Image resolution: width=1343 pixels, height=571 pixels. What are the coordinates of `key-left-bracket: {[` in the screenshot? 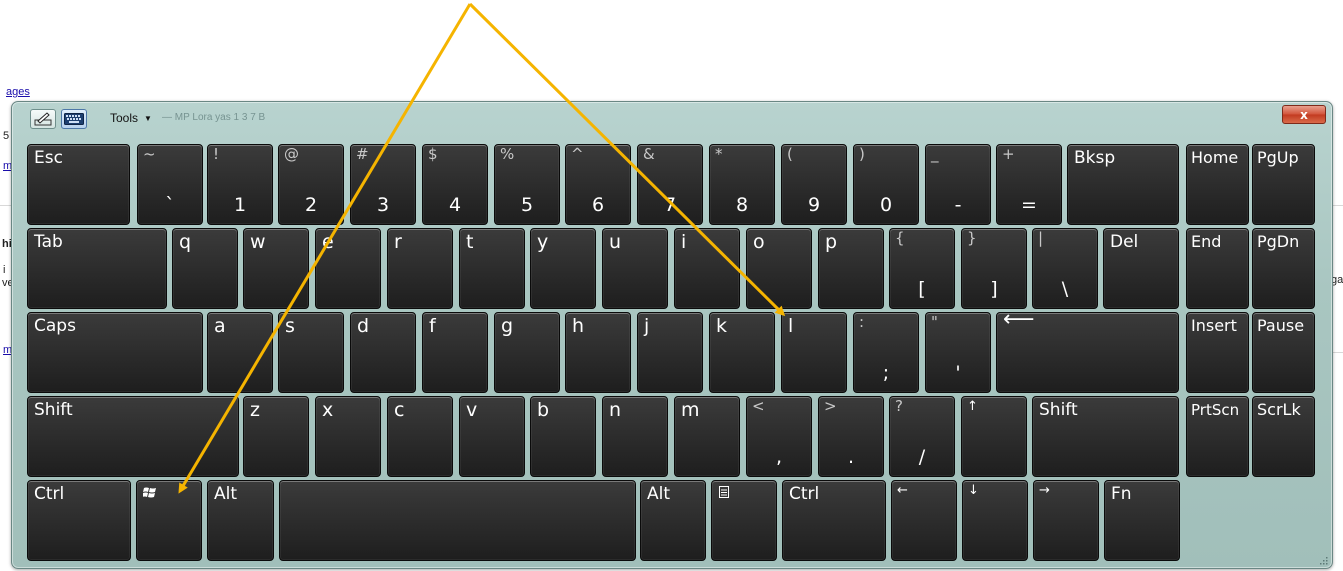 It's located at (922, 268).